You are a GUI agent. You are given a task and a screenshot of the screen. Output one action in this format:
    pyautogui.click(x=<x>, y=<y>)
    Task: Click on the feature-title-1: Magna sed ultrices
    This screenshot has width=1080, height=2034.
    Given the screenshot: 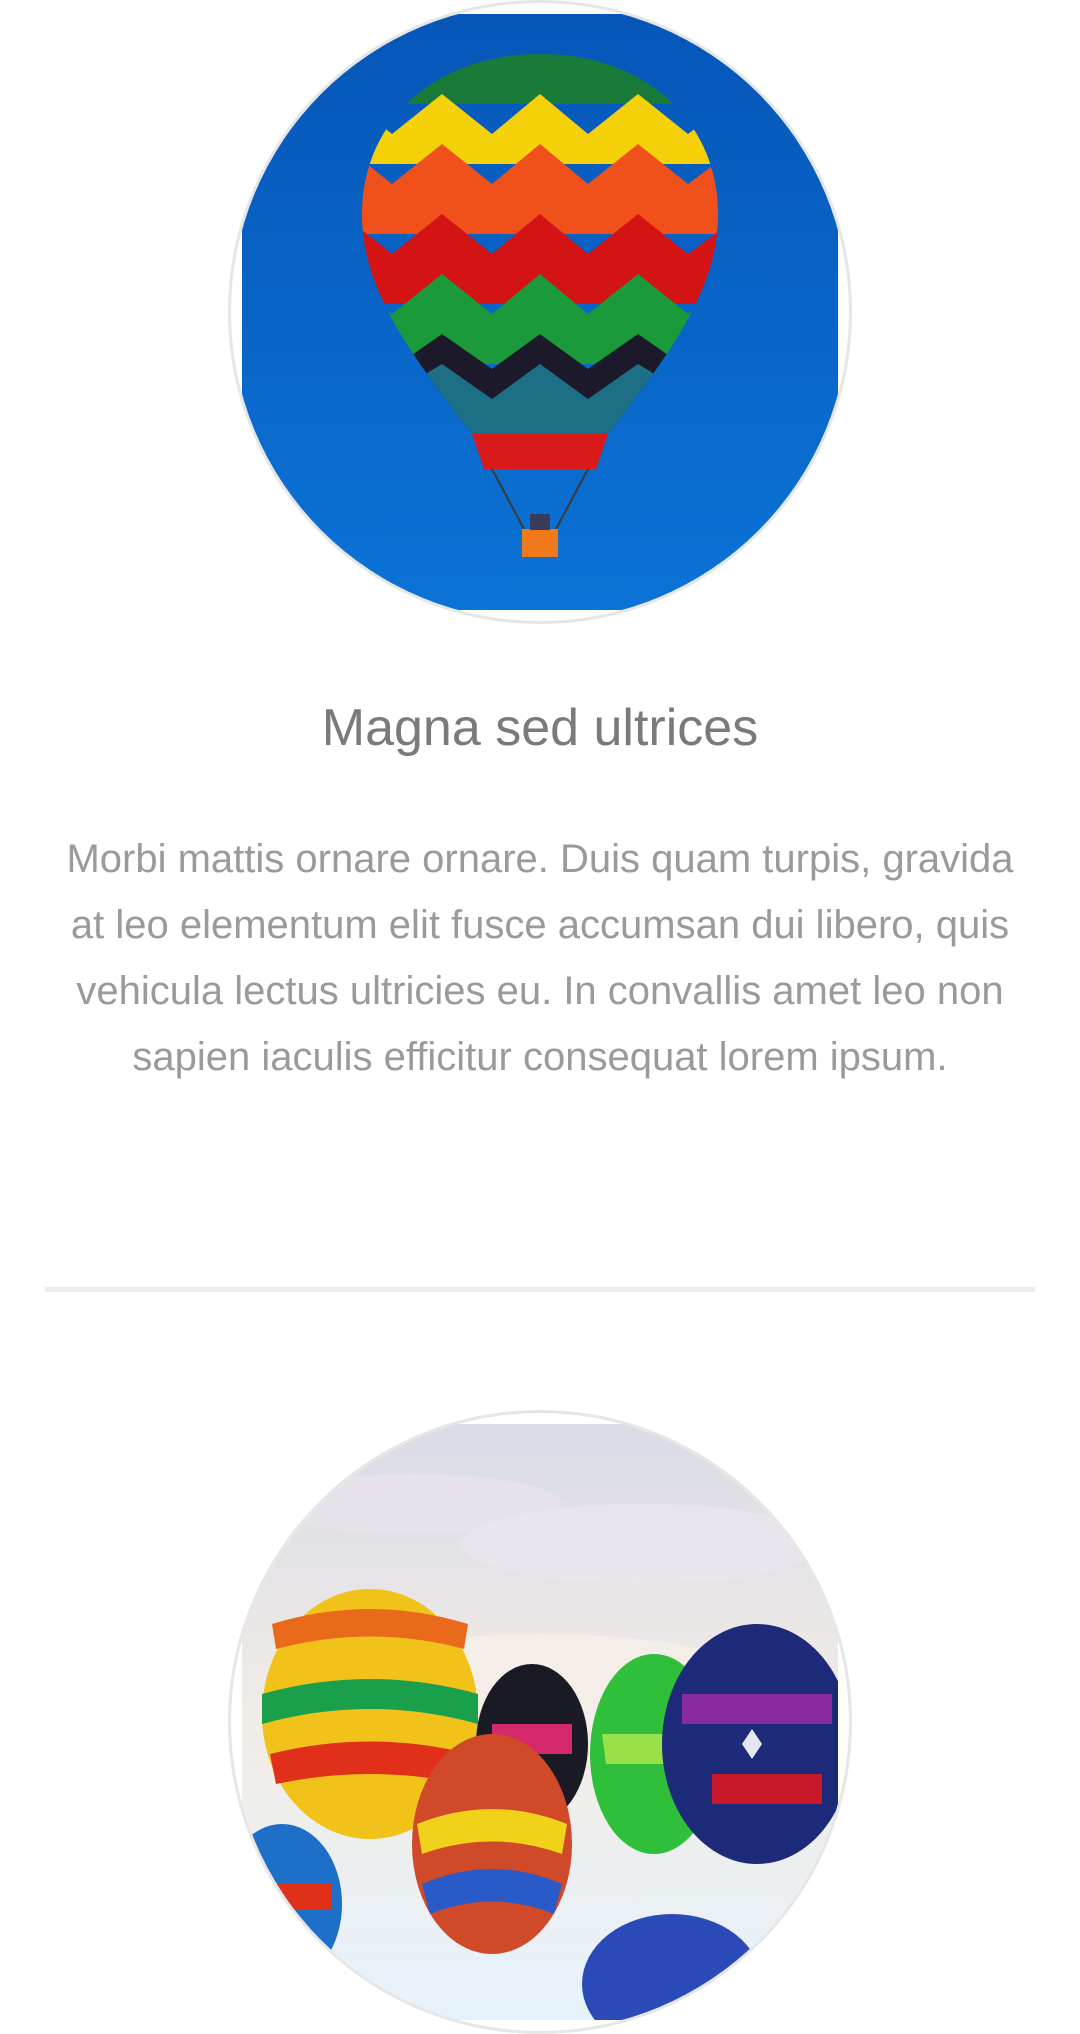 What is the action you would take?
    pyautogui.click(x=540, y=728)
    